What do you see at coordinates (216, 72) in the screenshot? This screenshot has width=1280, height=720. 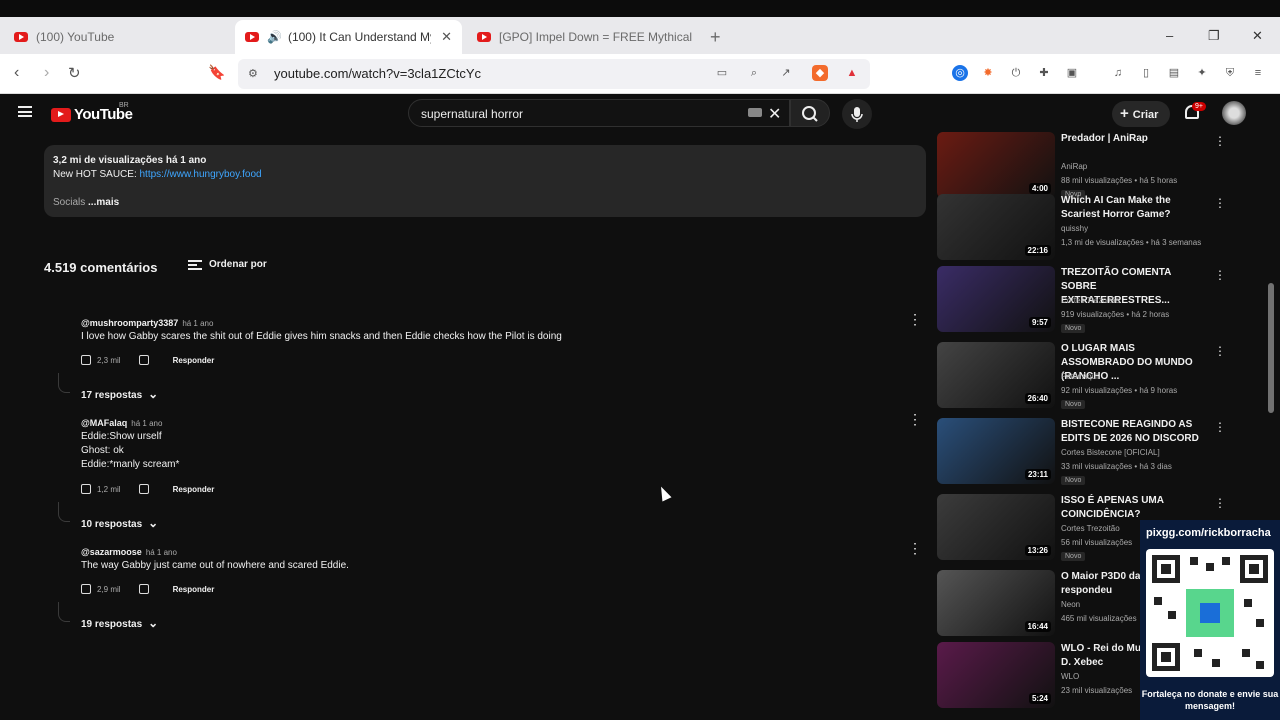 I see `bookmark-icon: 🔖` at bounding box center [216, 72].